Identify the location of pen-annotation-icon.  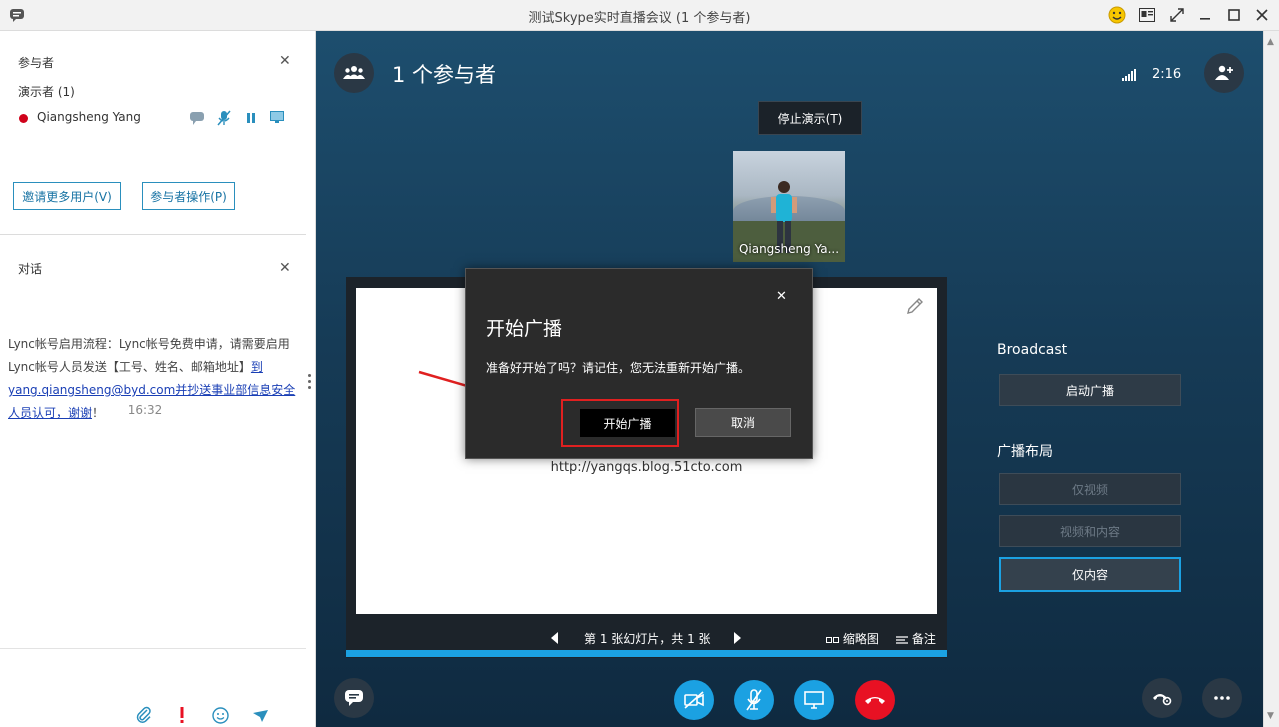
(915, 306).